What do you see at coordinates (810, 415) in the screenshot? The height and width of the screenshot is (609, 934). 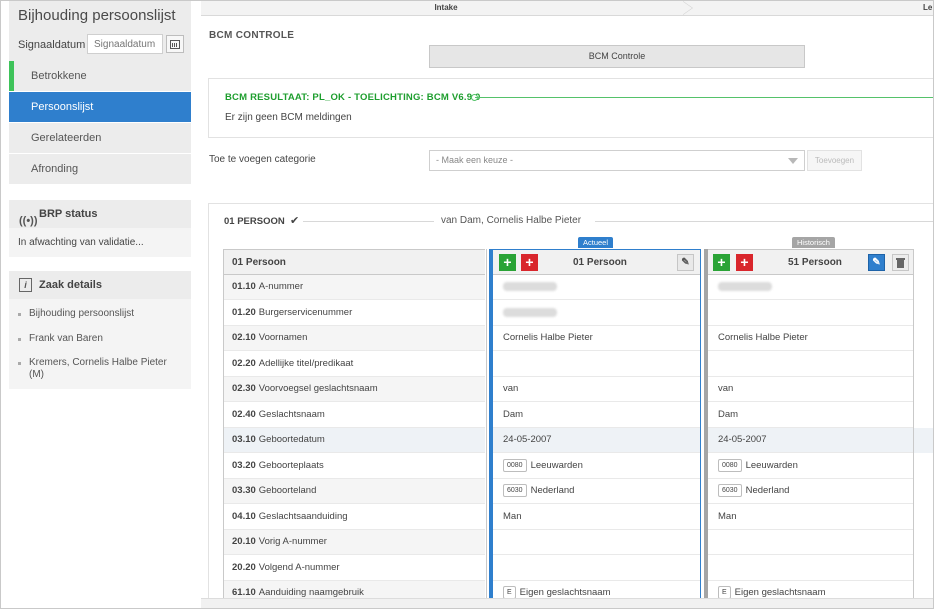 I see `historisch-cell: Dam` at bounding box center [810, 415].